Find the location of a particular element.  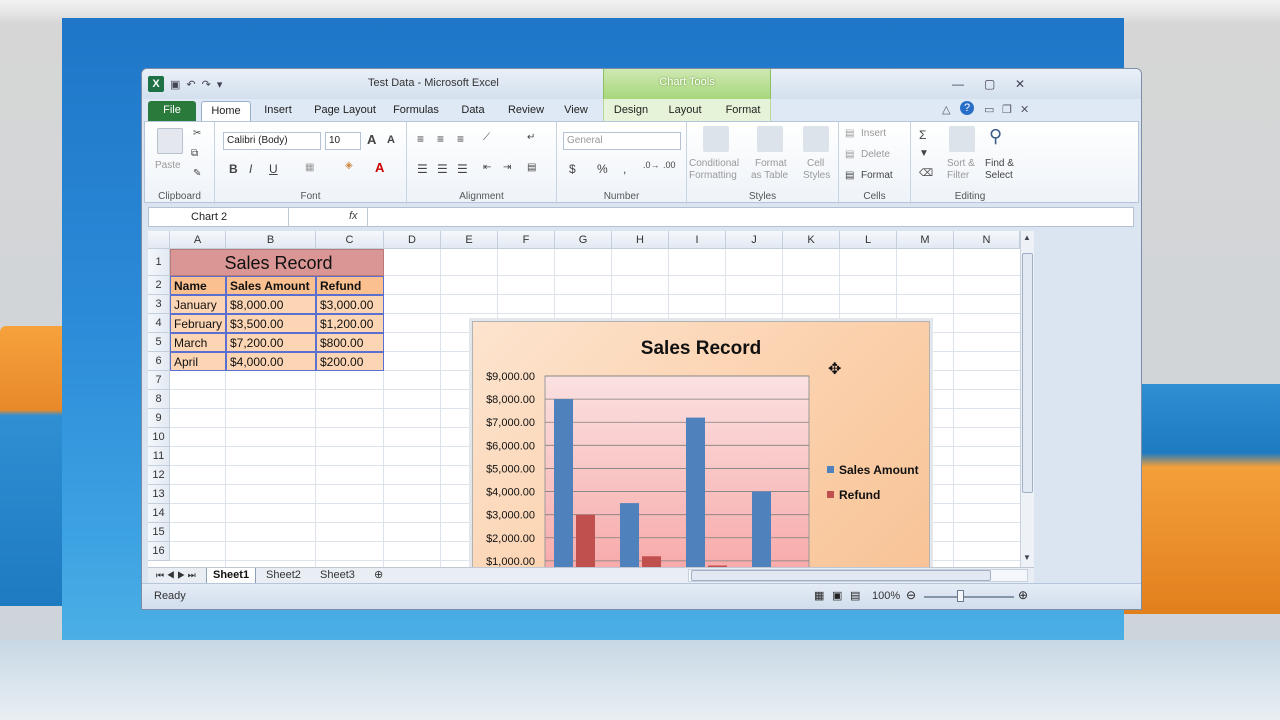

column-header-n: N is located at coordinates (987, 240).